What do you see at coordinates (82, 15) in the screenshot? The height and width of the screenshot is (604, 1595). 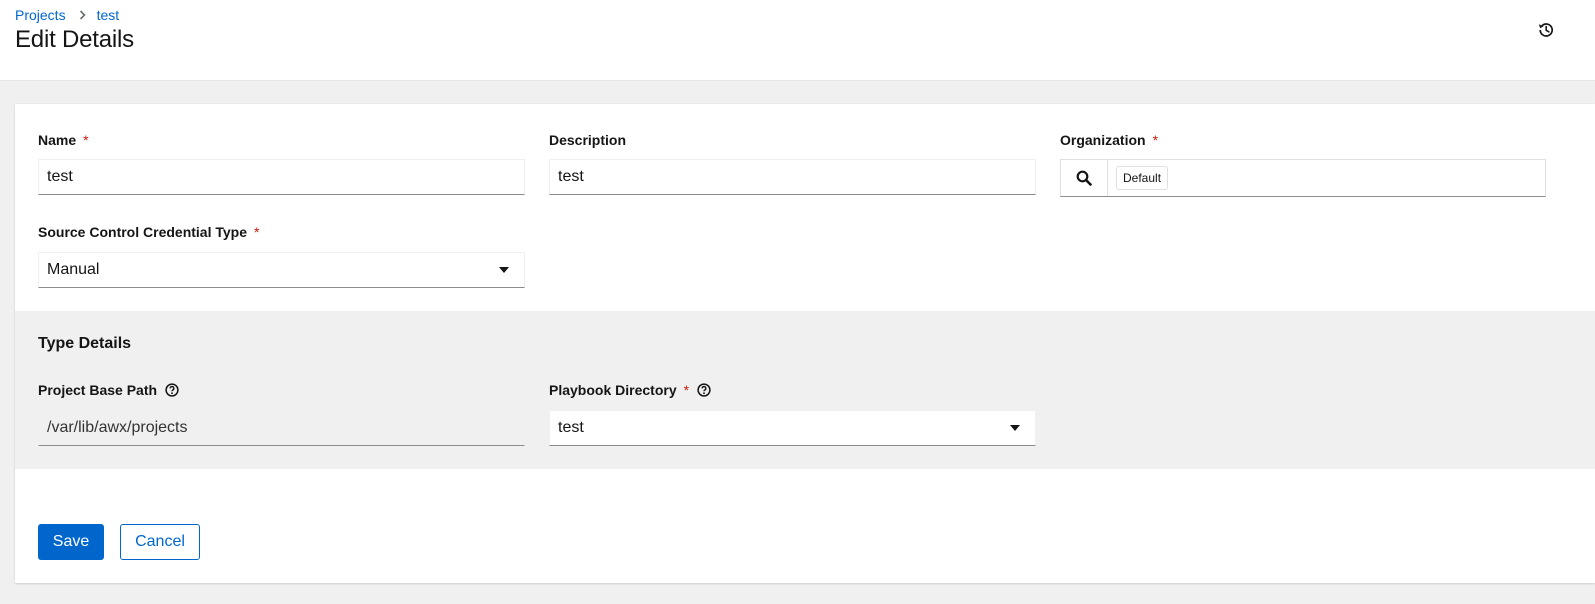 I see `chevron-right-icon` at bounding box center [82, 15].